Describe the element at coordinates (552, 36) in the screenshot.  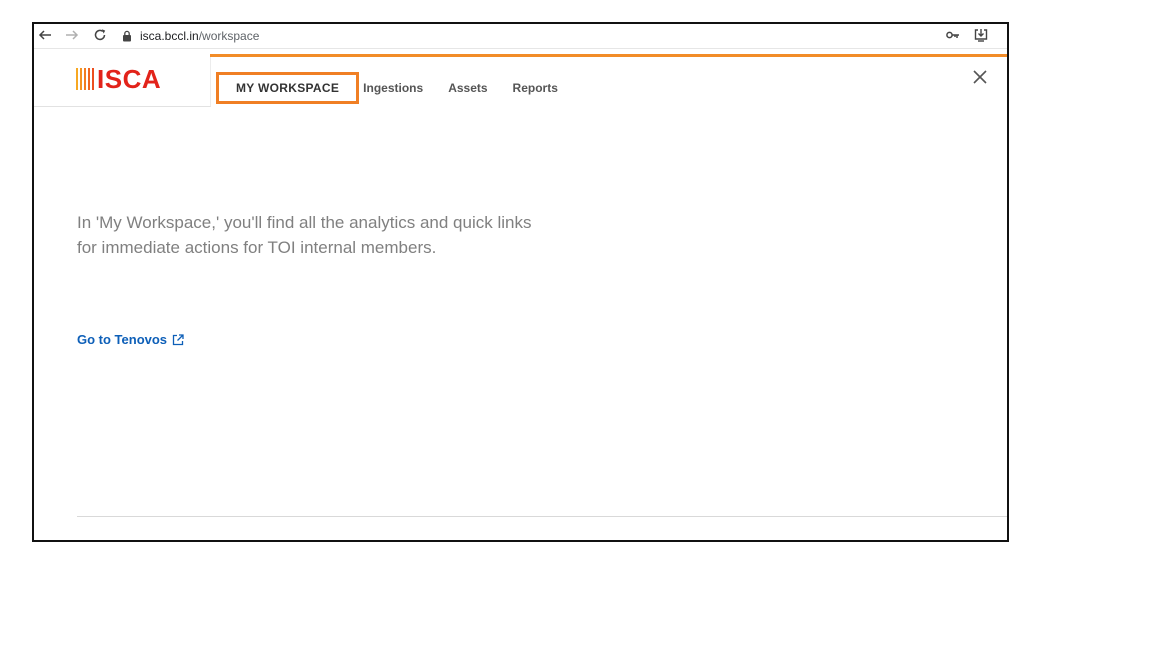
I see `address-bar: isca.bccl.in/workspace` at that location.